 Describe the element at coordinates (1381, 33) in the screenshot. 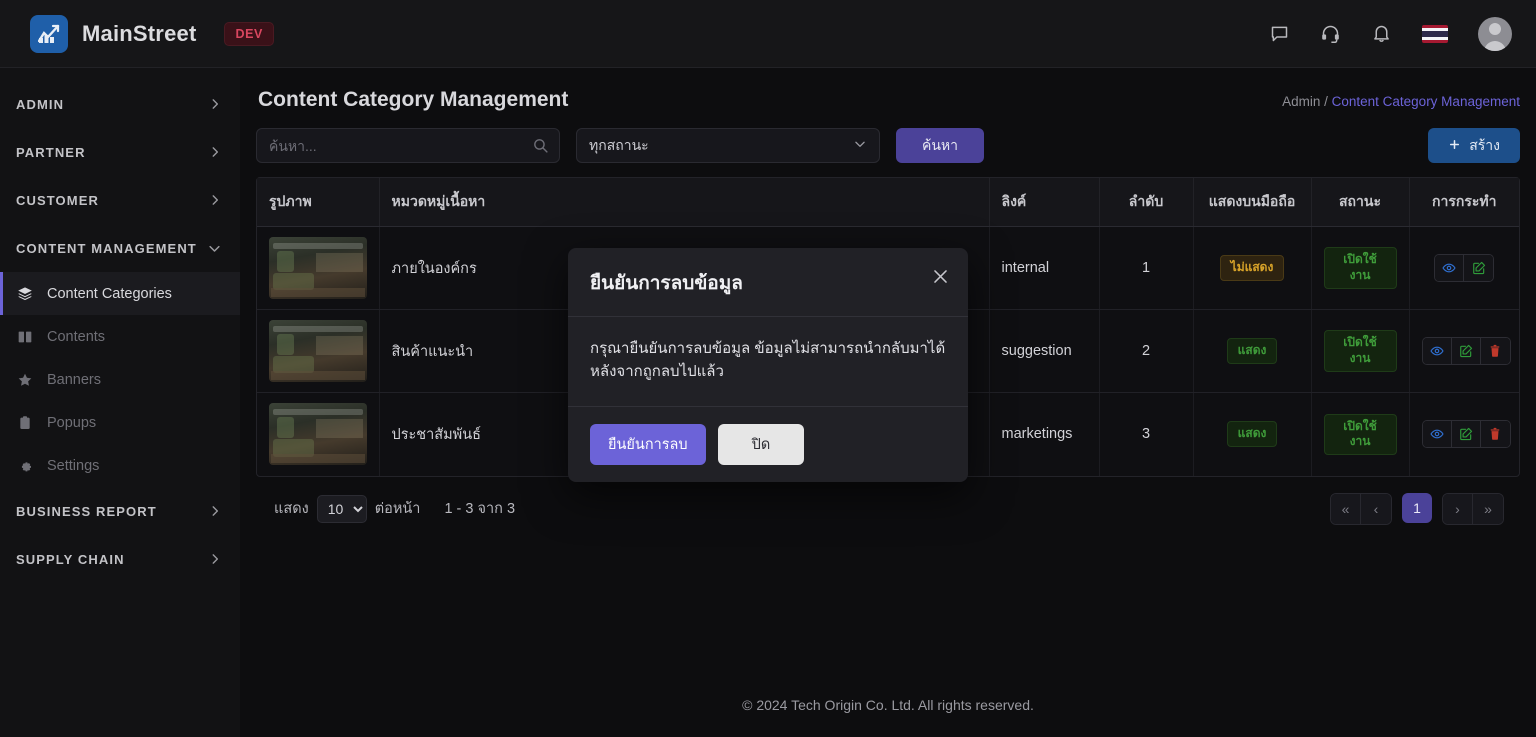

I see `bell-icon` at that location.